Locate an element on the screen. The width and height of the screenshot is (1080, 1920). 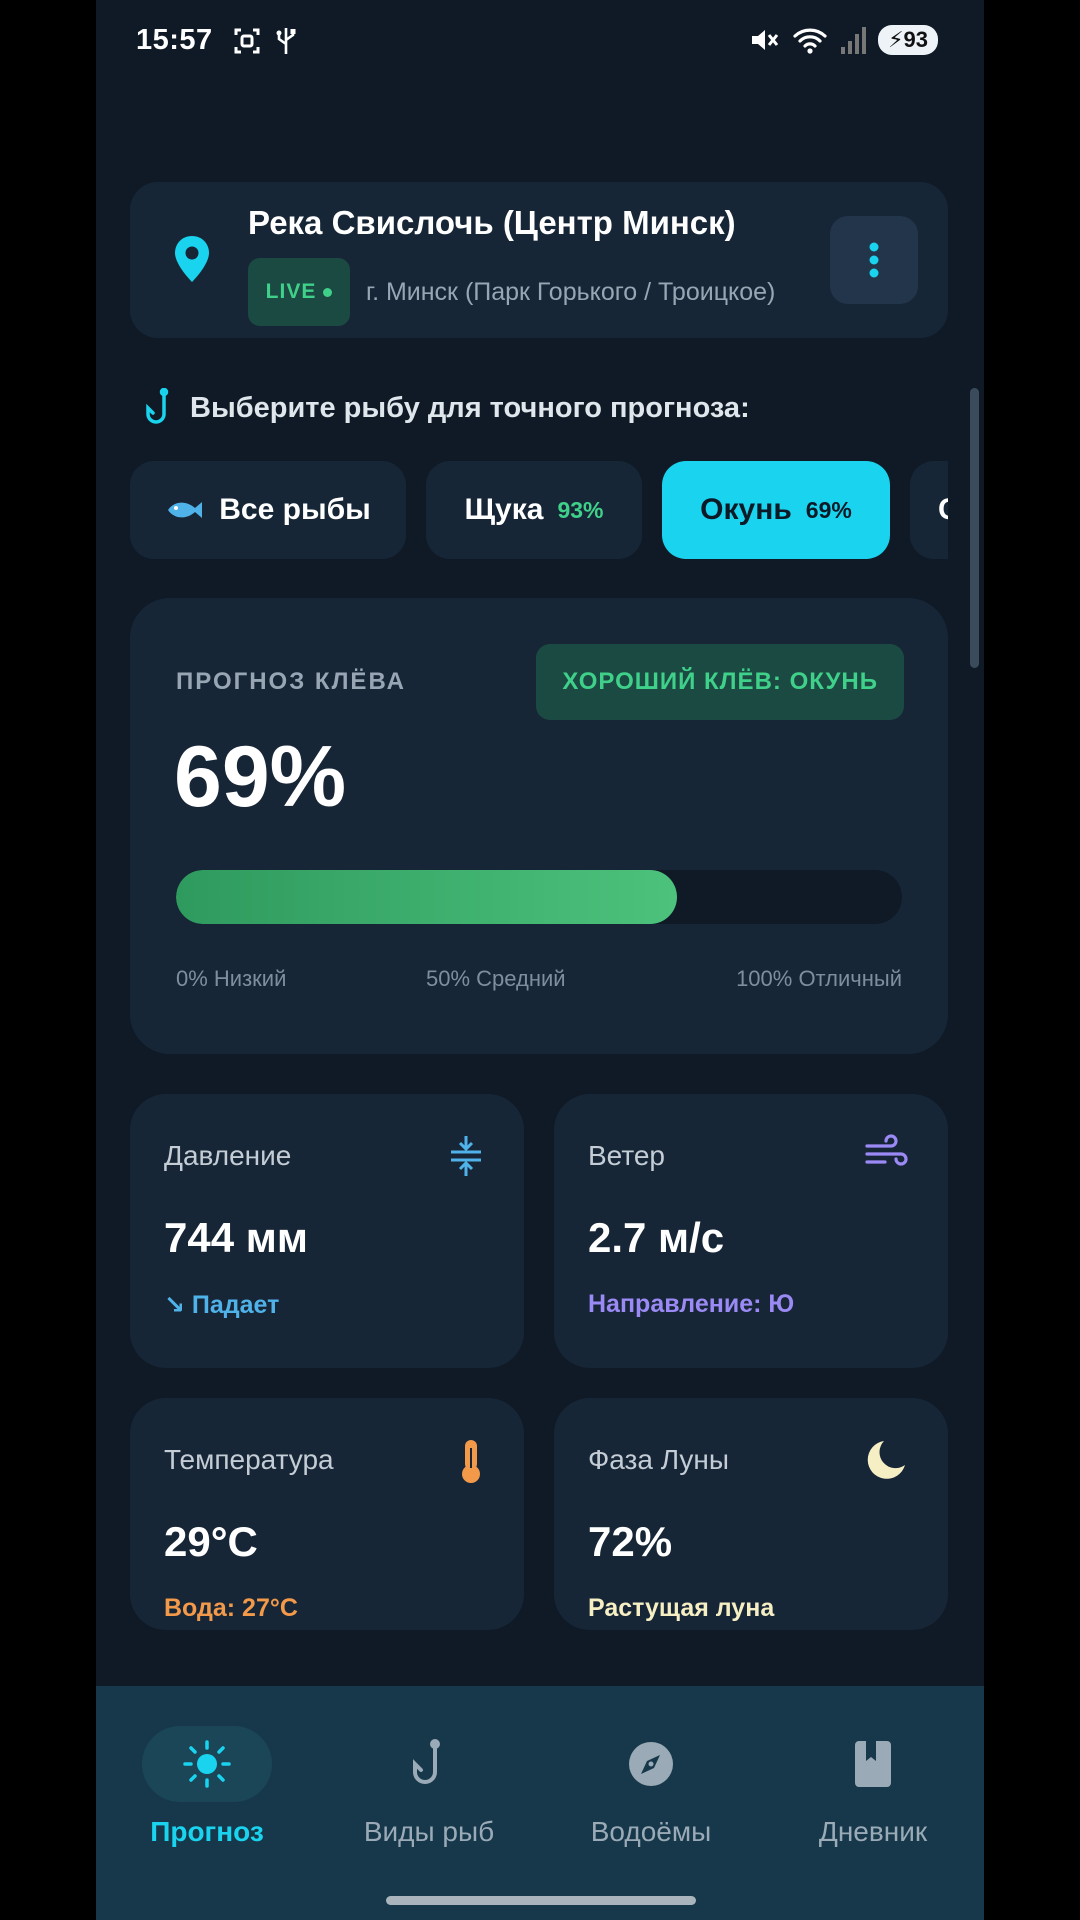
moon-card: Фаза Луны 72% Растущая луна is located at coordinates (751, 1514).